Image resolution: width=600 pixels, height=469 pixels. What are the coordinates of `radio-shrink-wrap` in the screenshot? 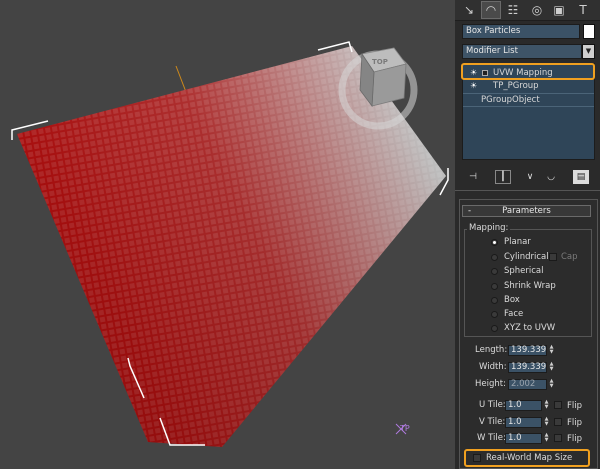 It's located at (494, 286).